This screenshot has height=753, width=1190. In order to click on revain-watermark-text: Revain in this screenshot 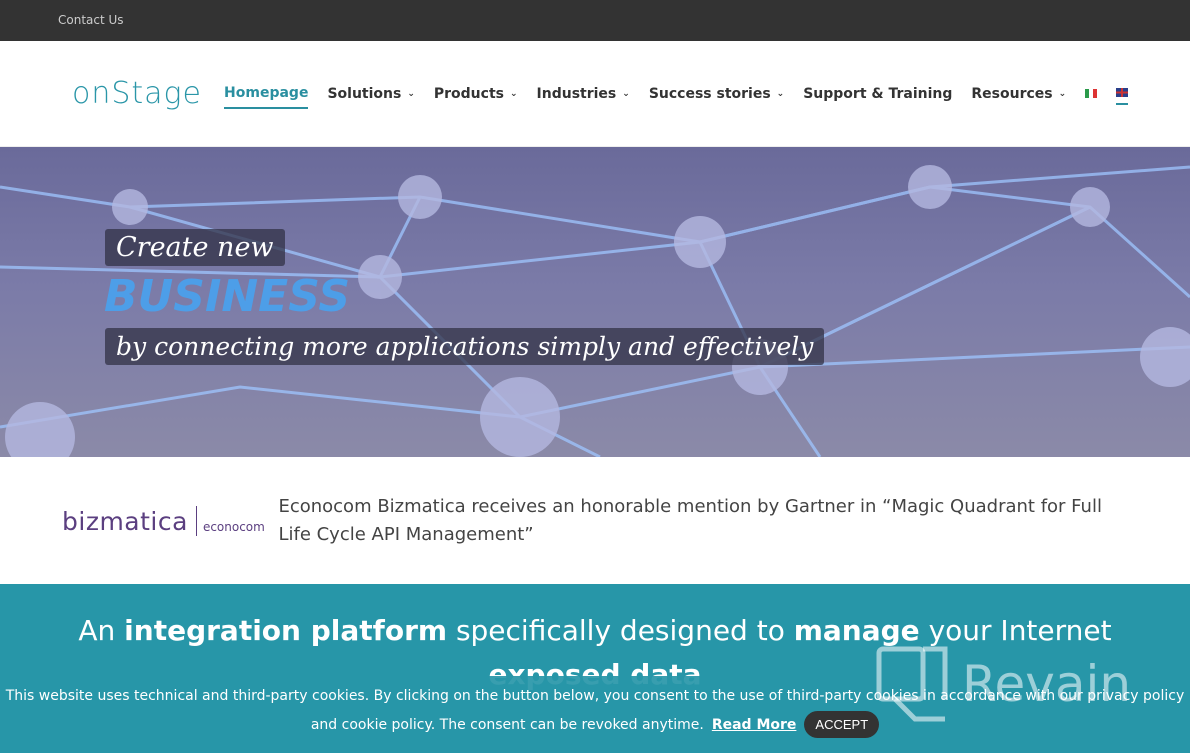, I will do `click(1047, 684)`.